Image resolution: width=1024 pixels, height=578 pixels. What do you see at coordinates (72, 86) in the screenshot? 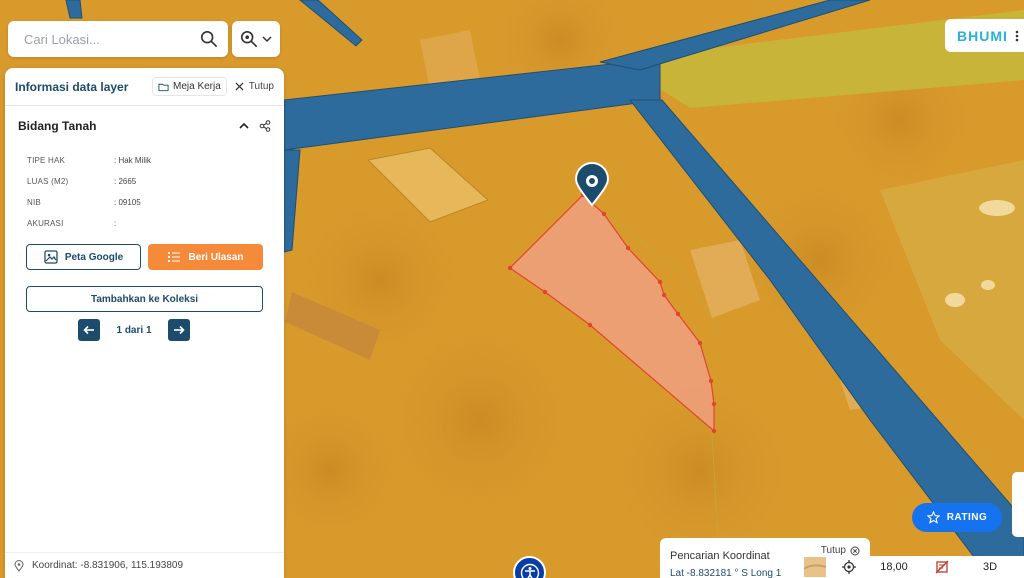
I see `panel-title: Informasi data layer` at bounding box center [72, 86].